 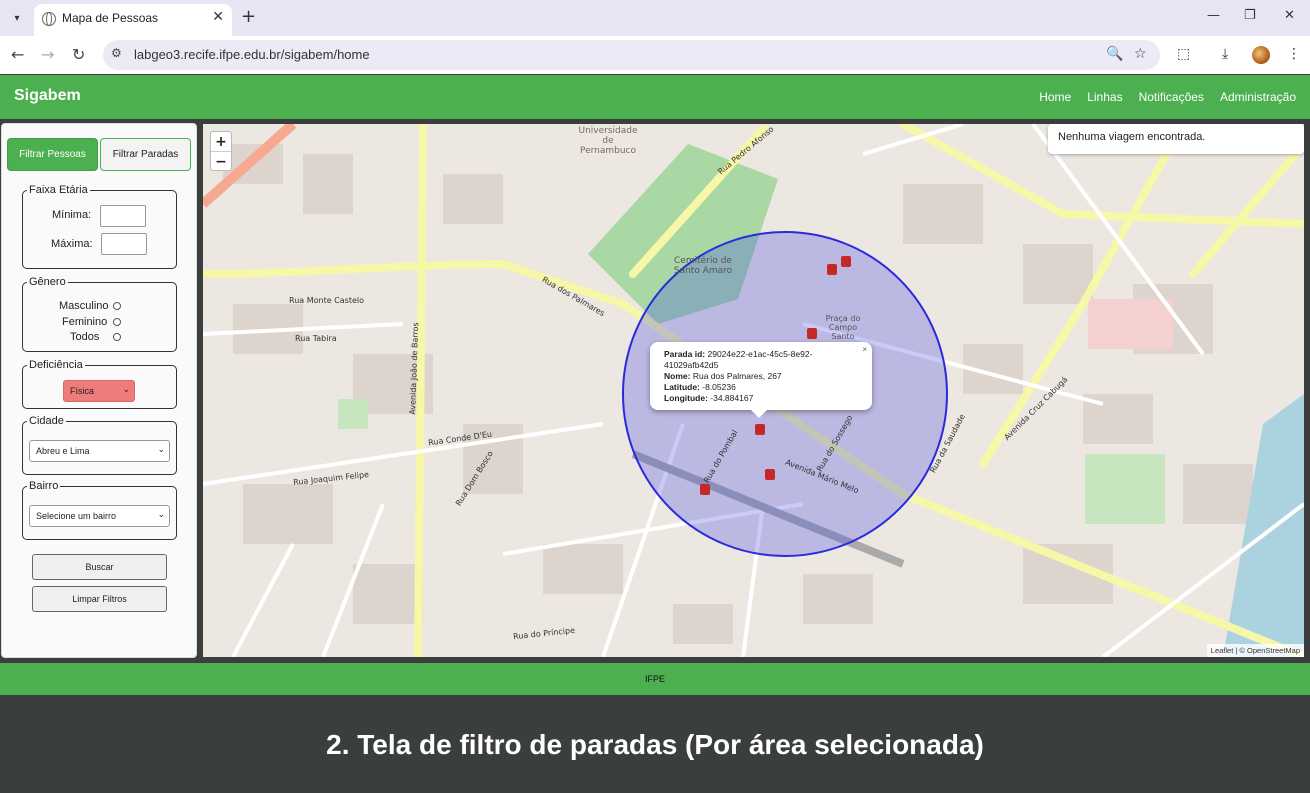 I want to click on deficiencia-select: Física ⌄, so click(x=99, y=391).